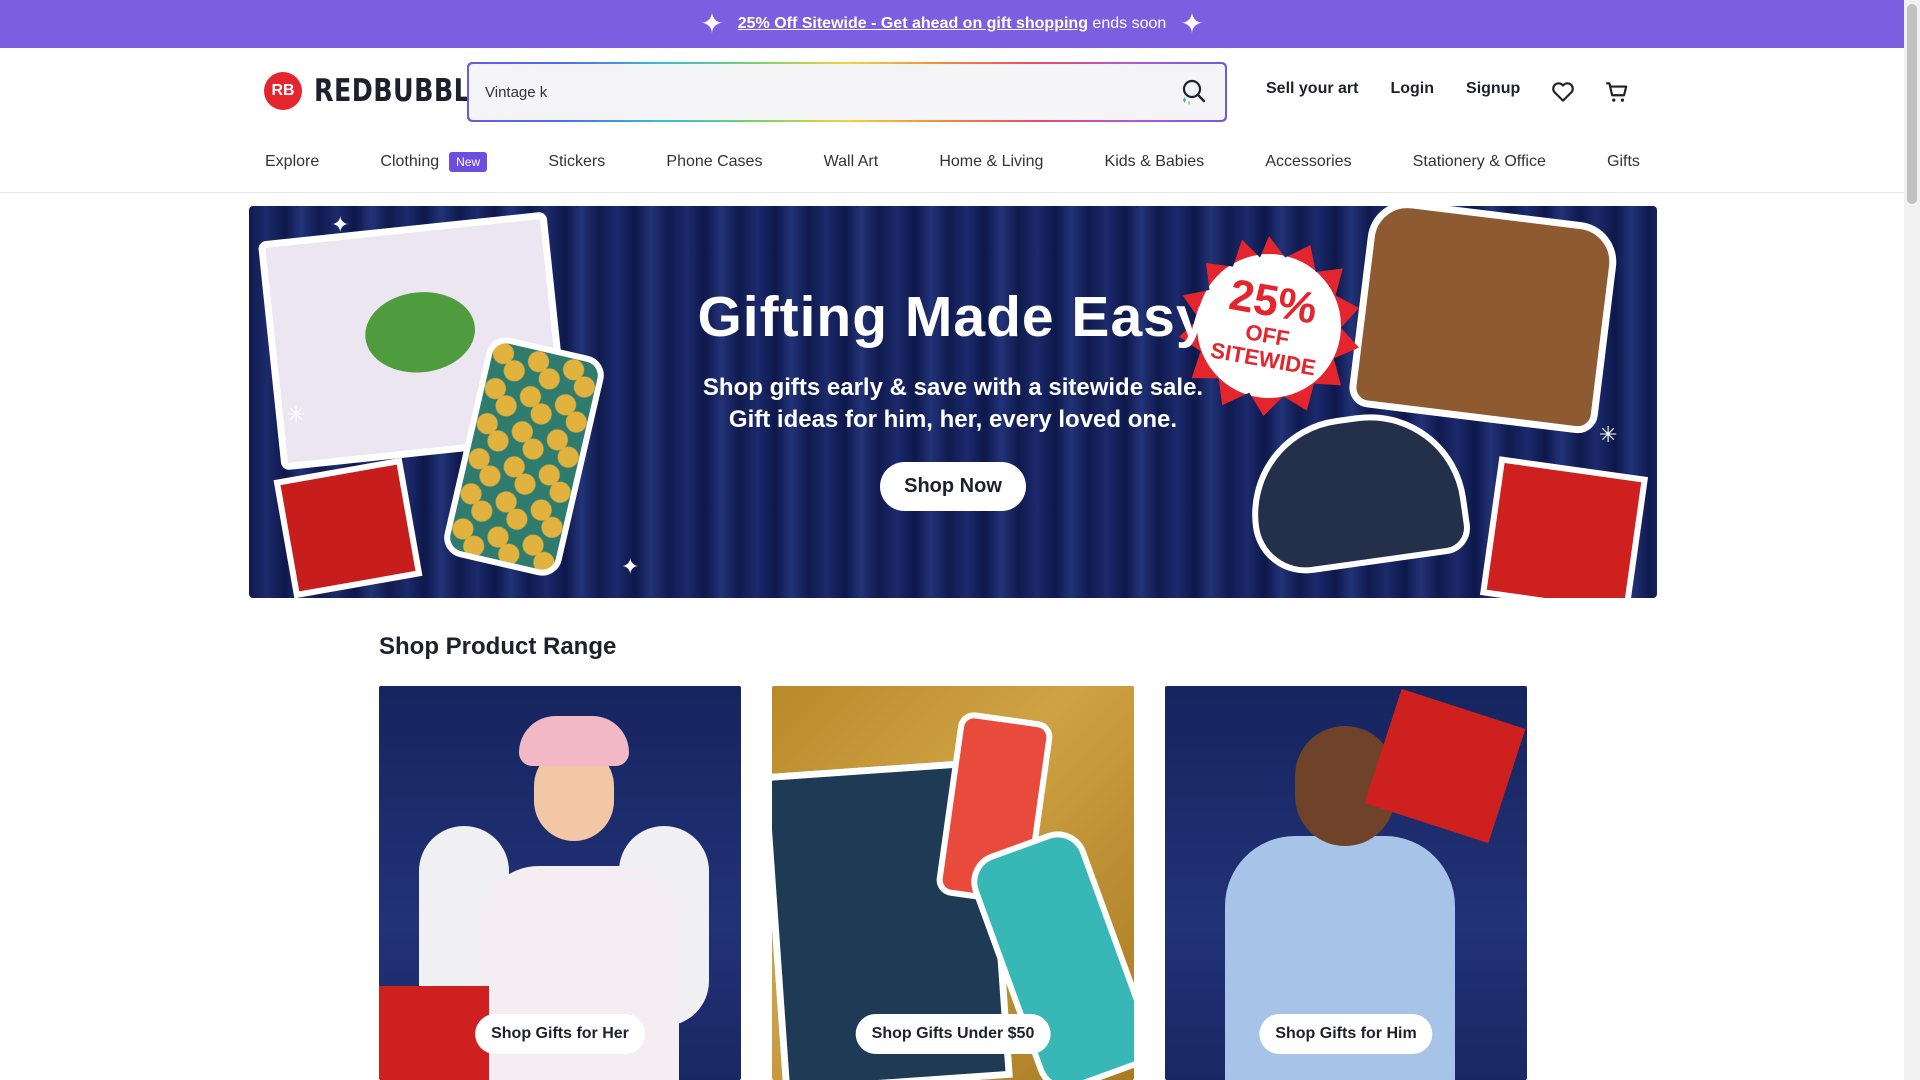 This screenshot has height=1080, width=1920. Describe the element at coordinates (1412, 89) in the screenshot. I see `login-link: Login` at that location.